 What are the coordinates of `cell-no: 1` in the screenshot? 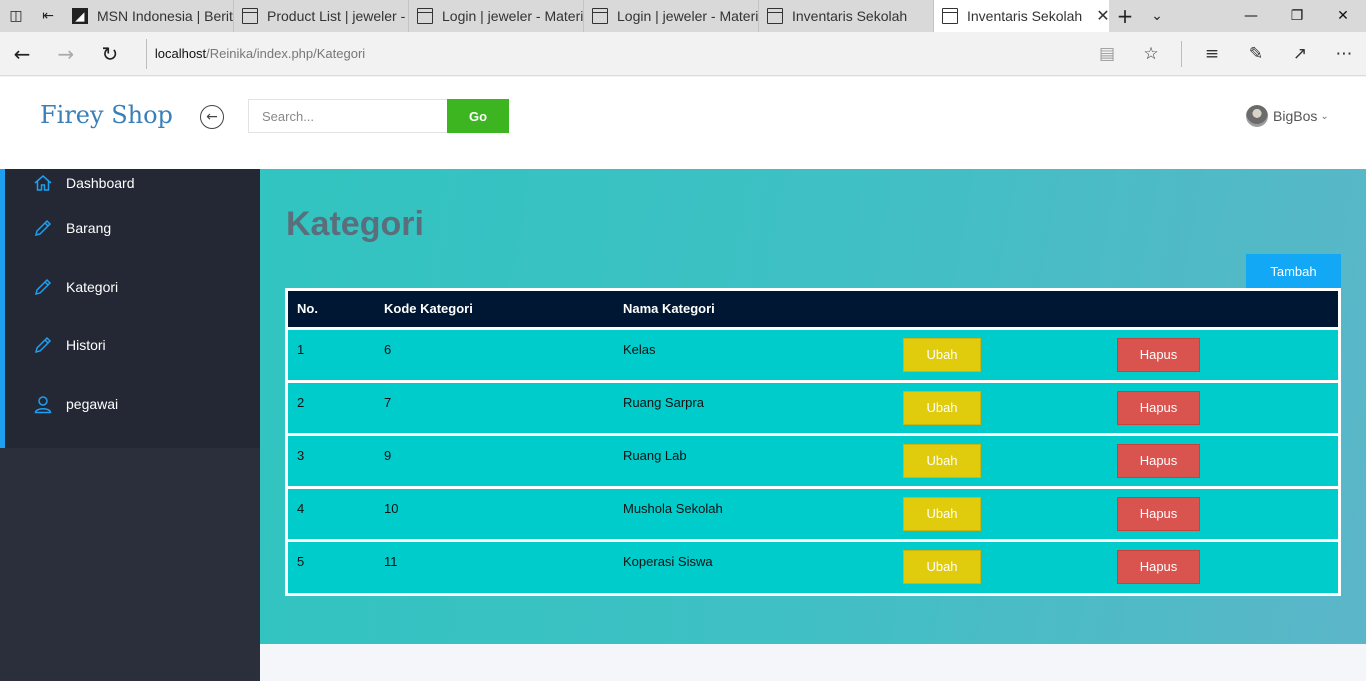 It's located at (301, 349).